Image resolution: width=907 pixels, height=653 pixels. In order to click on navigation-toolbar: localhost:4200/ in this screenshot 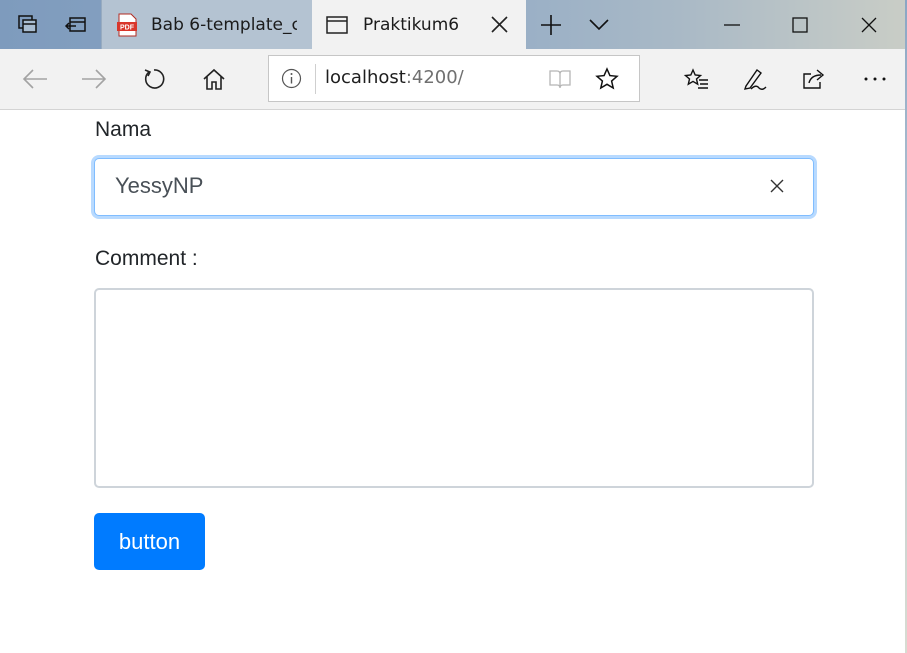, I will do `click(452, 79)`.